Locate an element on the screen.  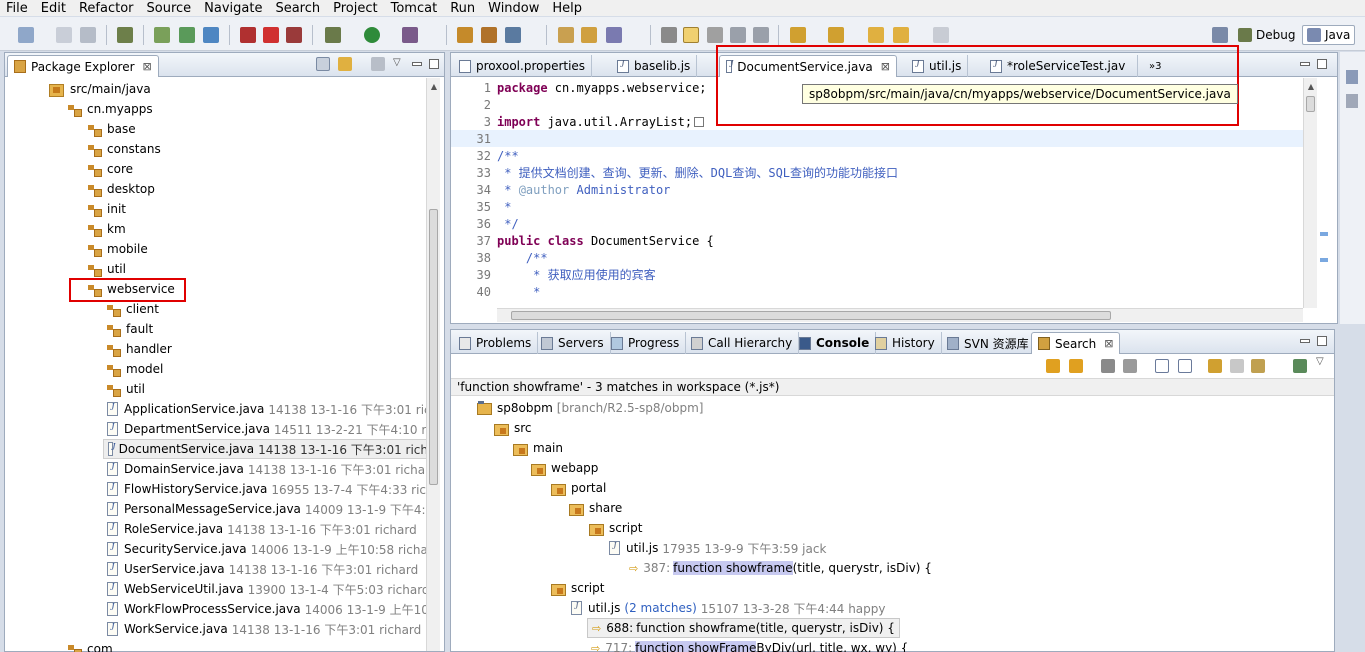
scroll-thumb-h is located at coordinates (811, 315).